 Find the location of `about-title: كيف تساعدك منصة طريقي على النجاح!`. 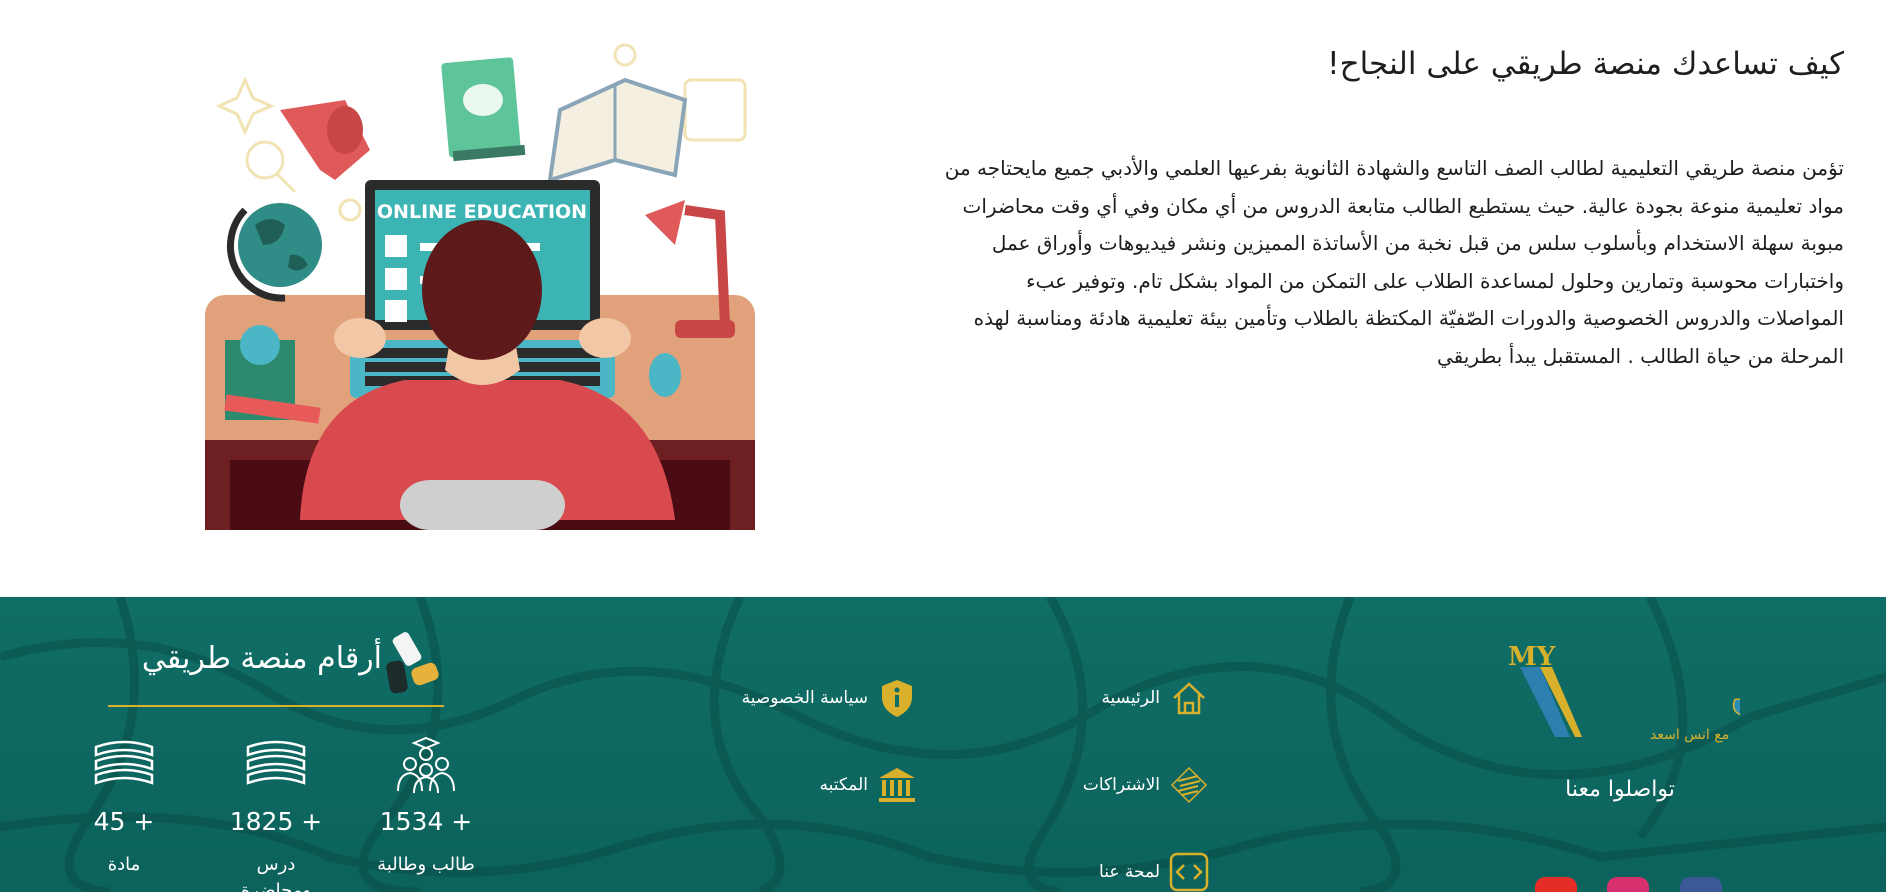

about-title: كيف تساعدك منصة طريقي على النجاح! is located at coordinates (1585, 64).